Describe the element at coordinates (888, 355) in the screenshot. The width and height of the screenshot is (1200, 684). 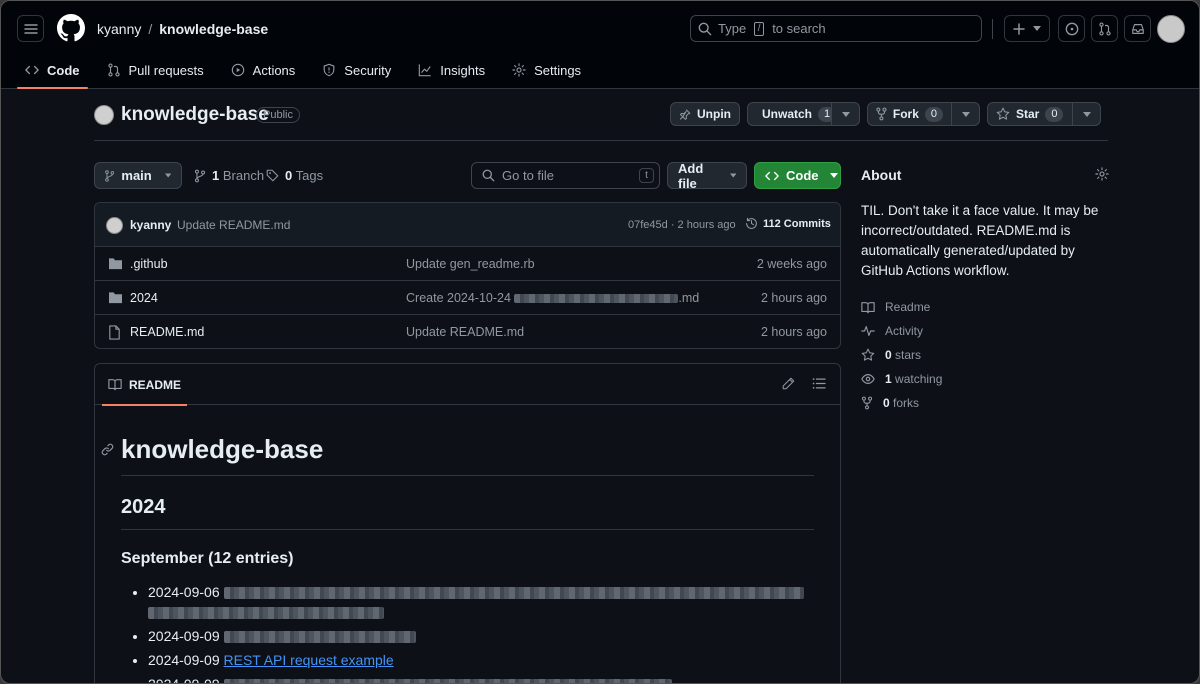
I see `stars-count: 0` at that location.